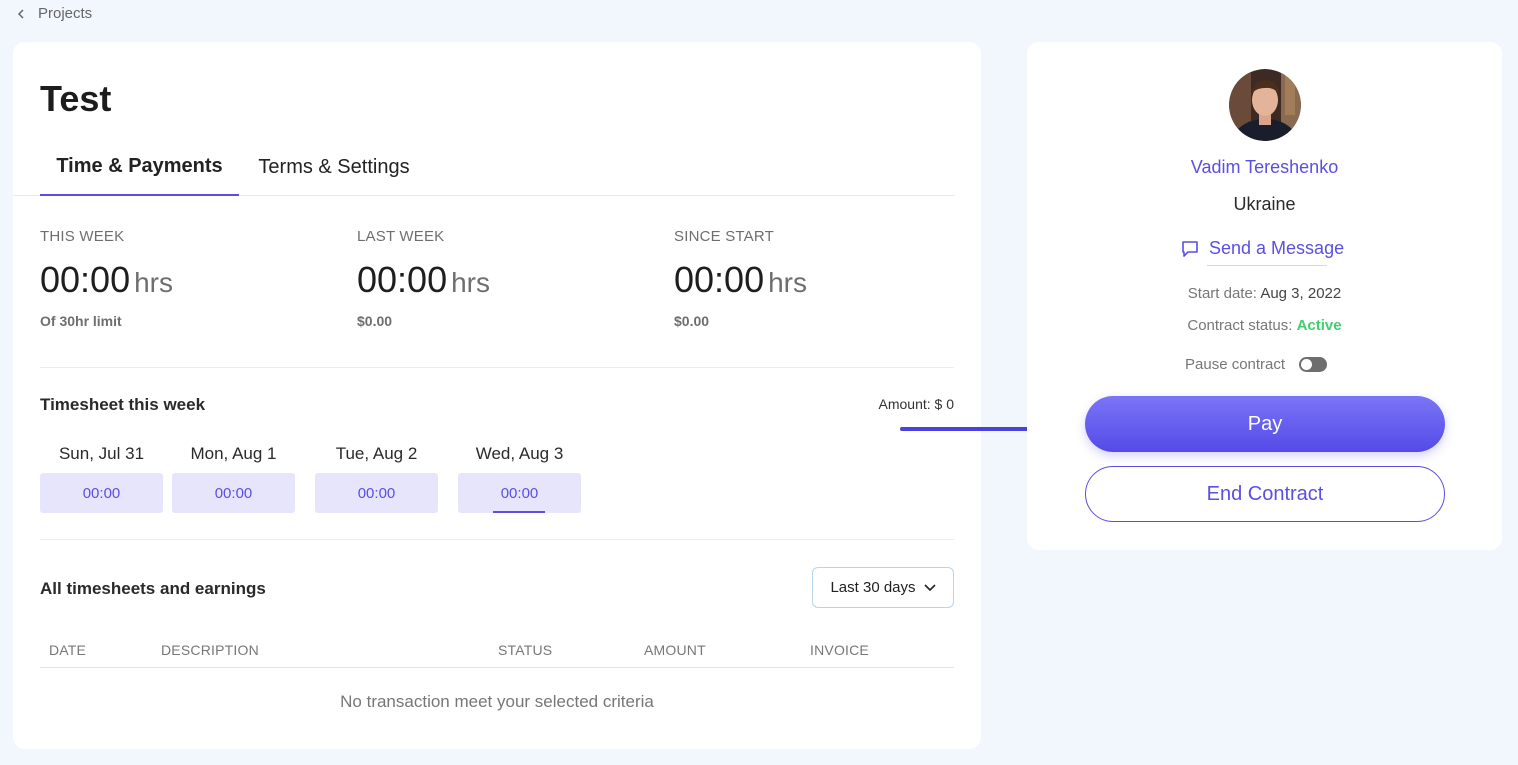 The height and width of the screenshot is (765, 1518). What do you see at coordinates (1319, 325) in the screenshot?
I see `status-badge: Active` at bounding box center [1319, 325].